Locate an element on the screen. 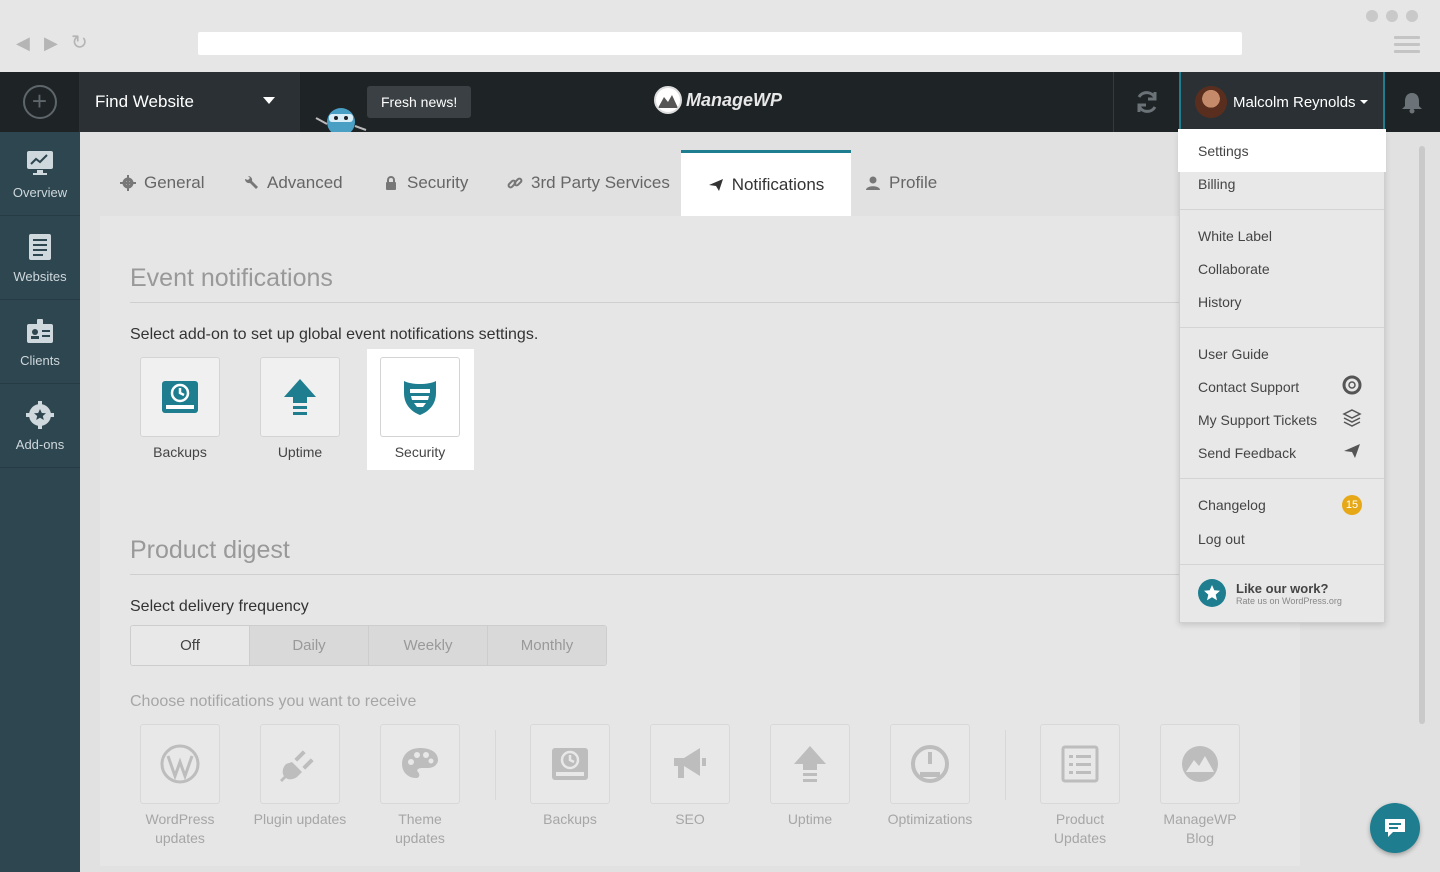  megaphone-icon is located at coordinates (690, 763).